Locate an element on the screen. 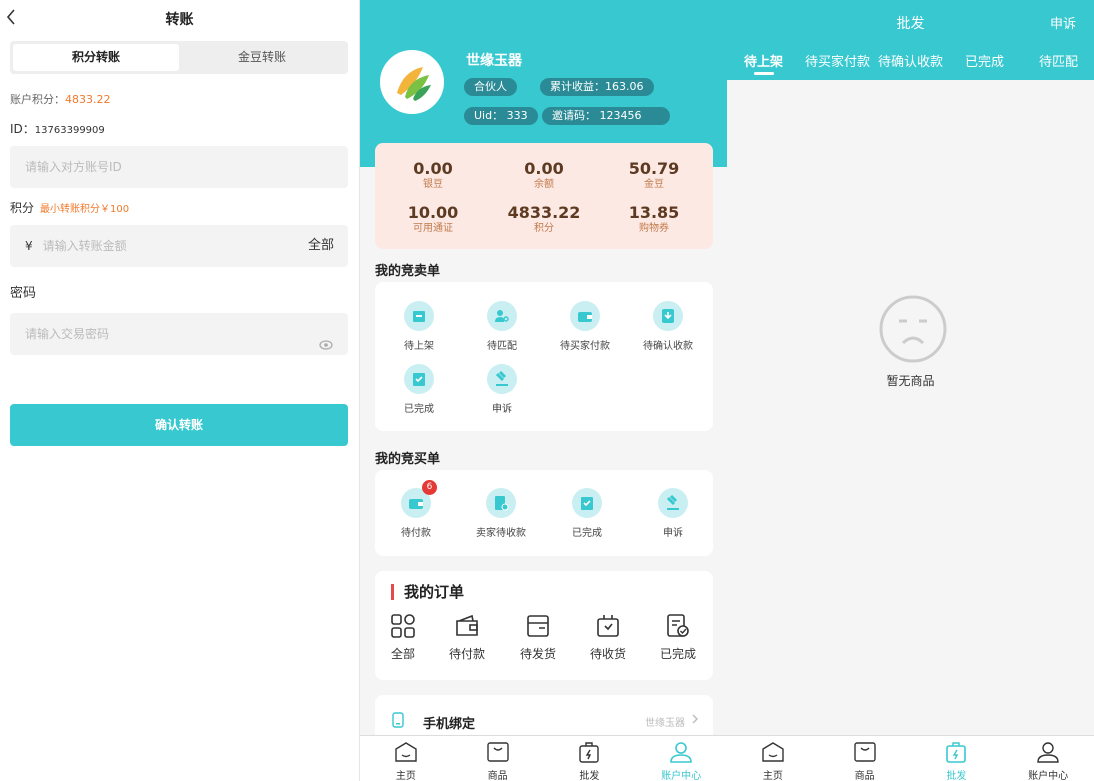 This screenshot has height=781, width=1094. id-value: 13763399909 is located at coordinates (69, 130).